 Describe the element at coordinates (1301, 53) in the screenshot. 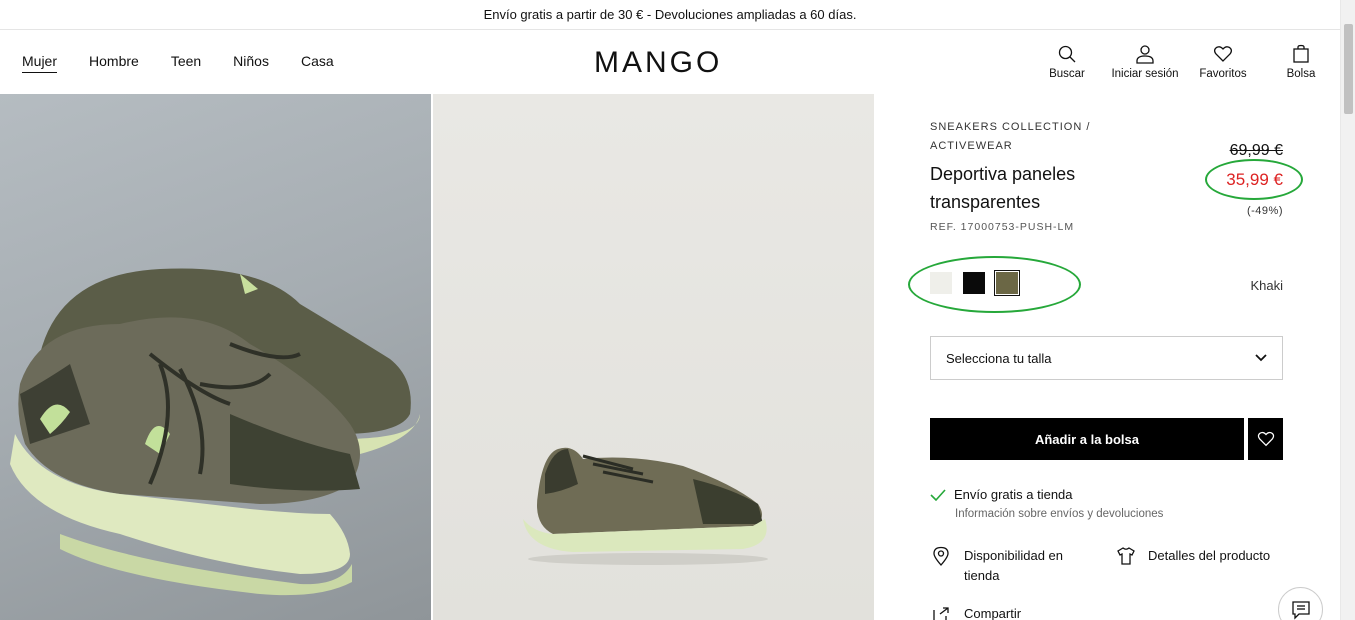

I see `bag-icon` at that location.